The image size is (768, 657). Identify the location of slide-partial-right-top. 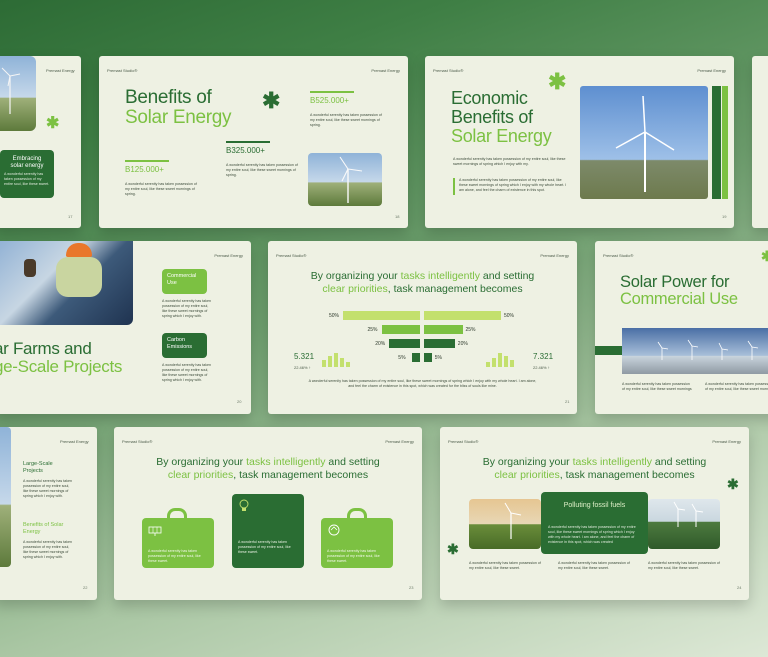
(760, 142).